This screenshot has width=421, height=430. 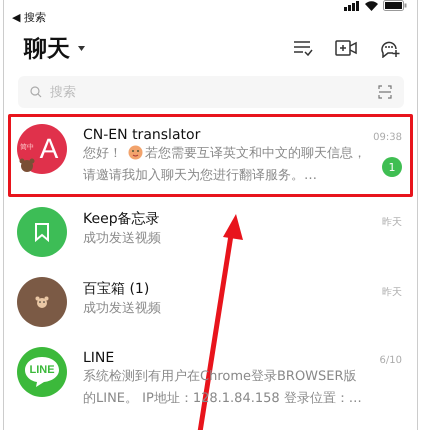 What do you see at coordinates (116, 289) in the screenshot?
I see `chat-name: 百宝箱 (1)` at bounding box center [116, 289].